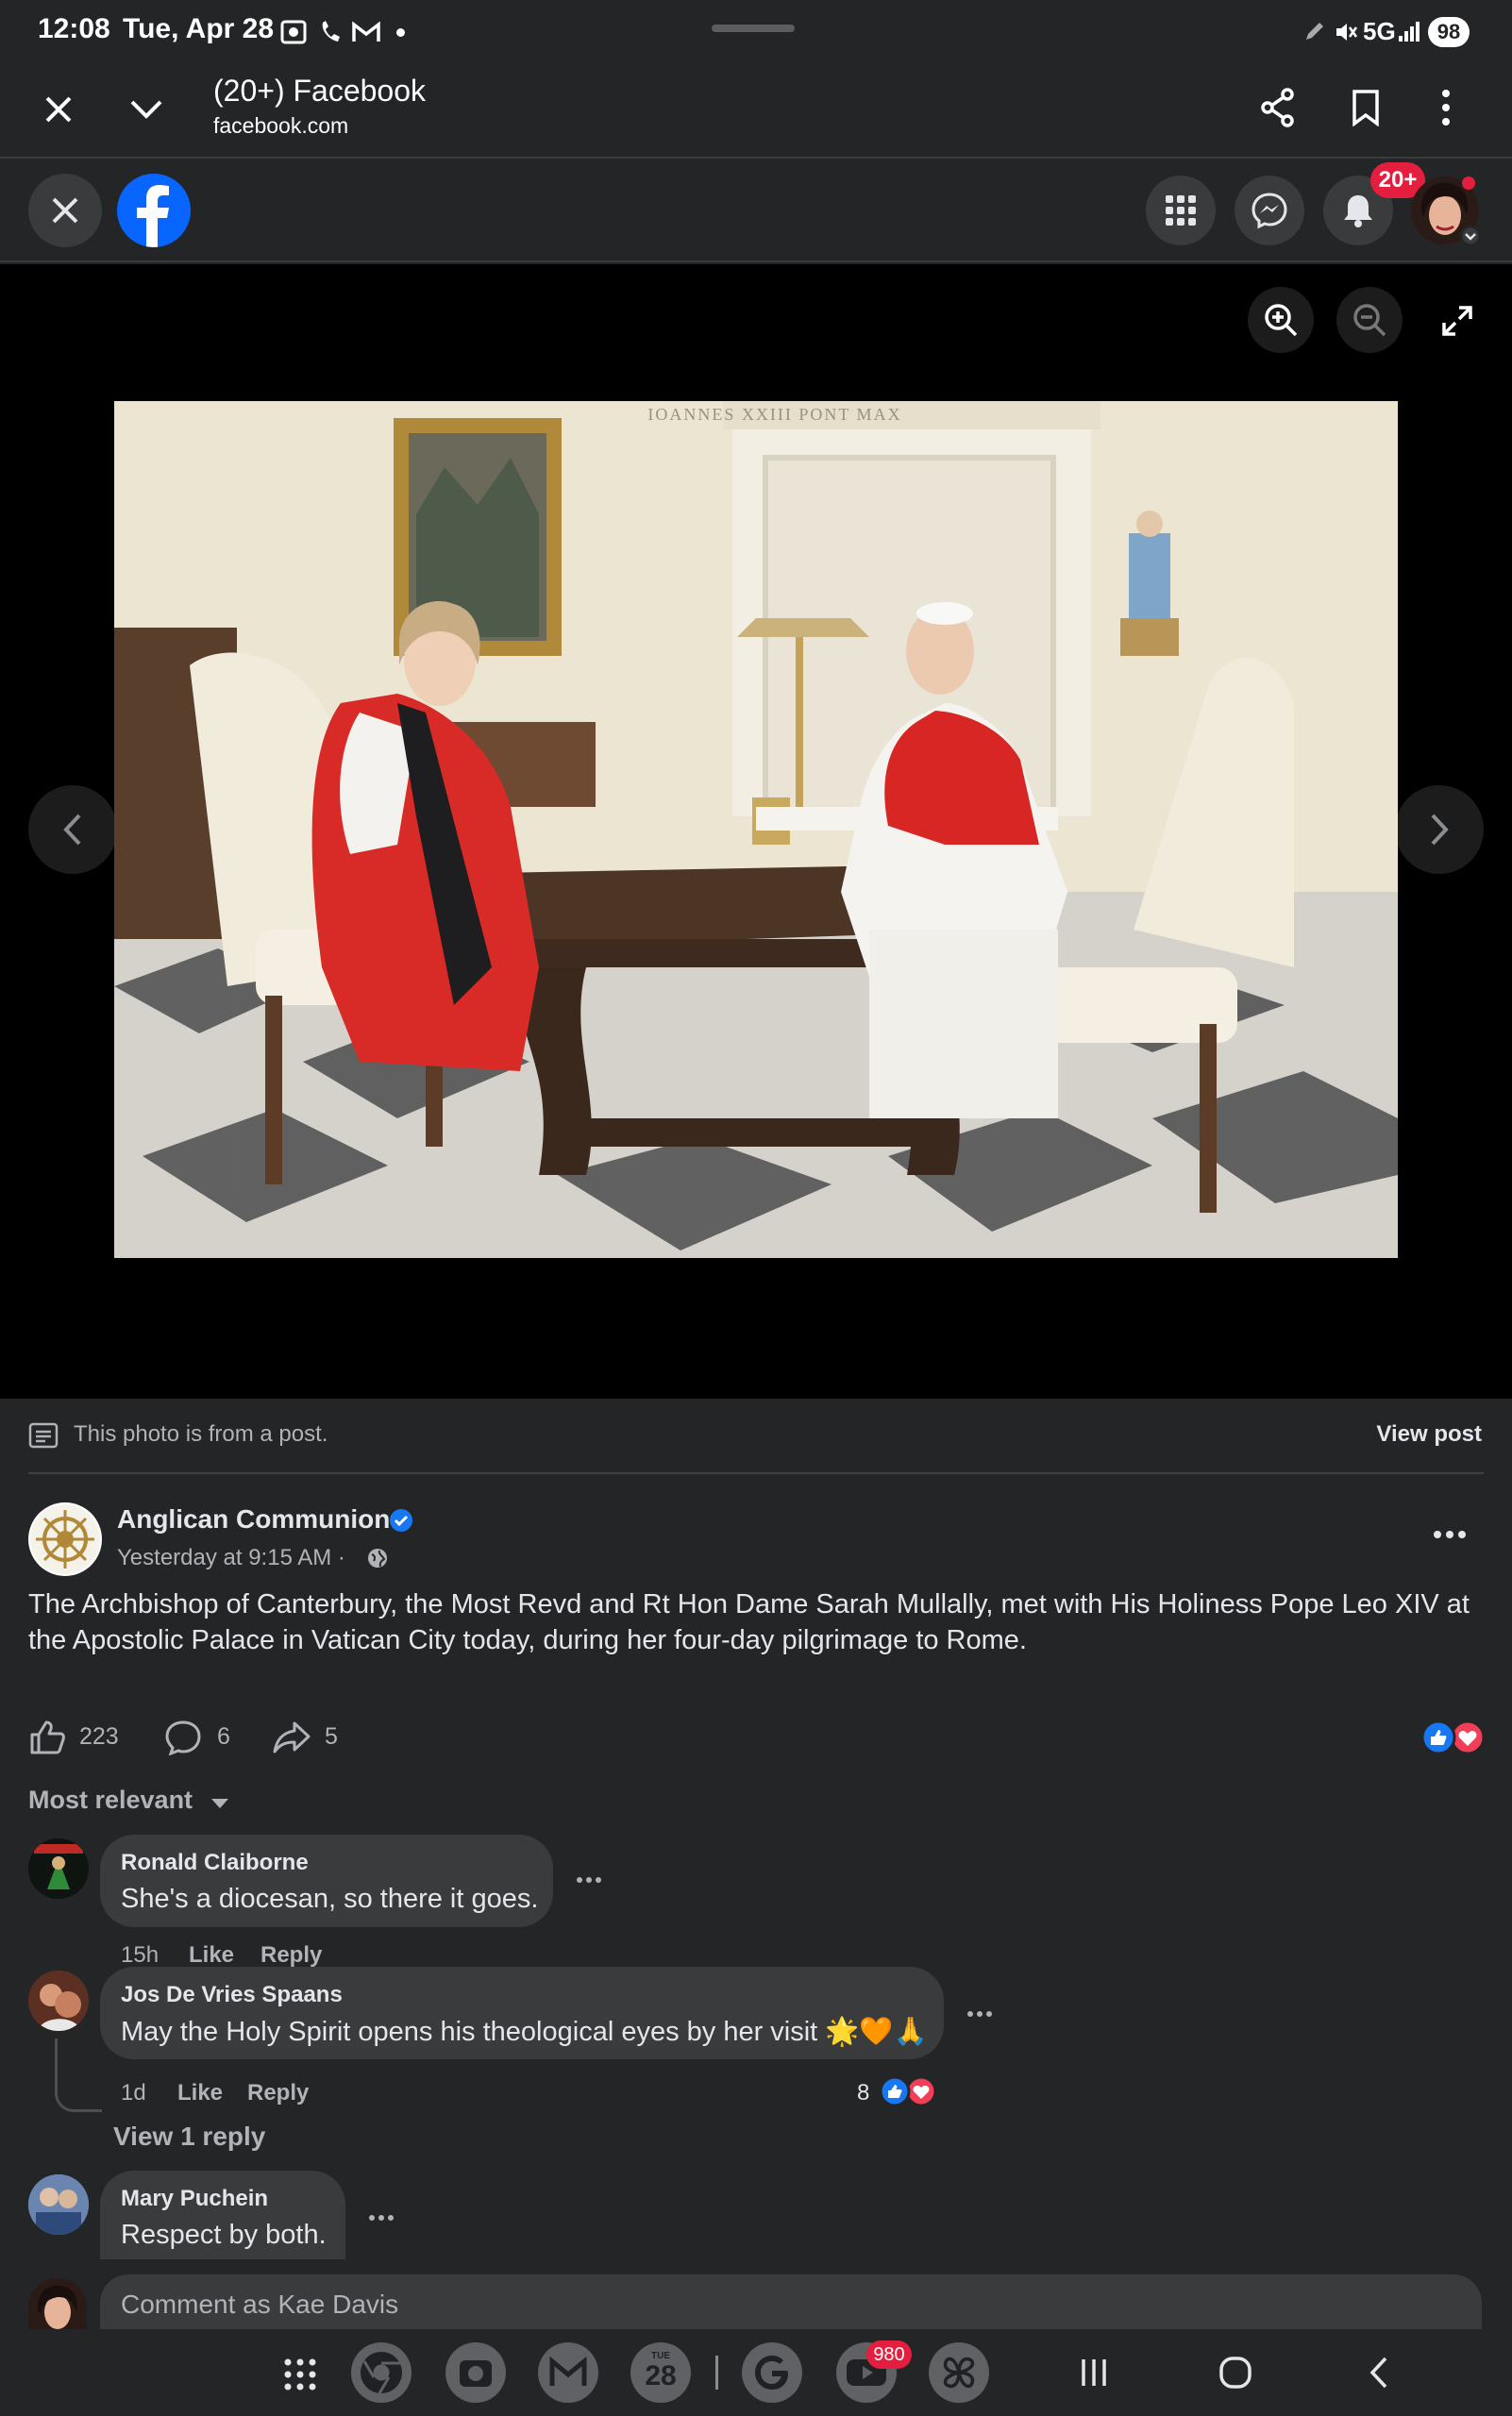 The height and width of the screenshot is (2416, 1512). I want to click on grid-menu-icon, so click(1181, 210).